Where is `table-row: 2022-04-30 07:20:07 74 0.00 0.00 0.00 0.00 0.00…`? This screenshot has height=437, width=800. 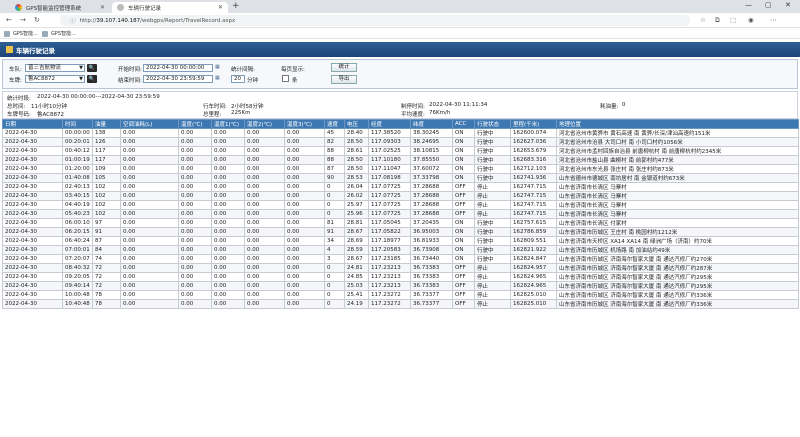 table-row: 2022-04-30 07:20:07 74 0.00 0.00 0.00 0.00 0.00… is located at coordinates (400, 259).